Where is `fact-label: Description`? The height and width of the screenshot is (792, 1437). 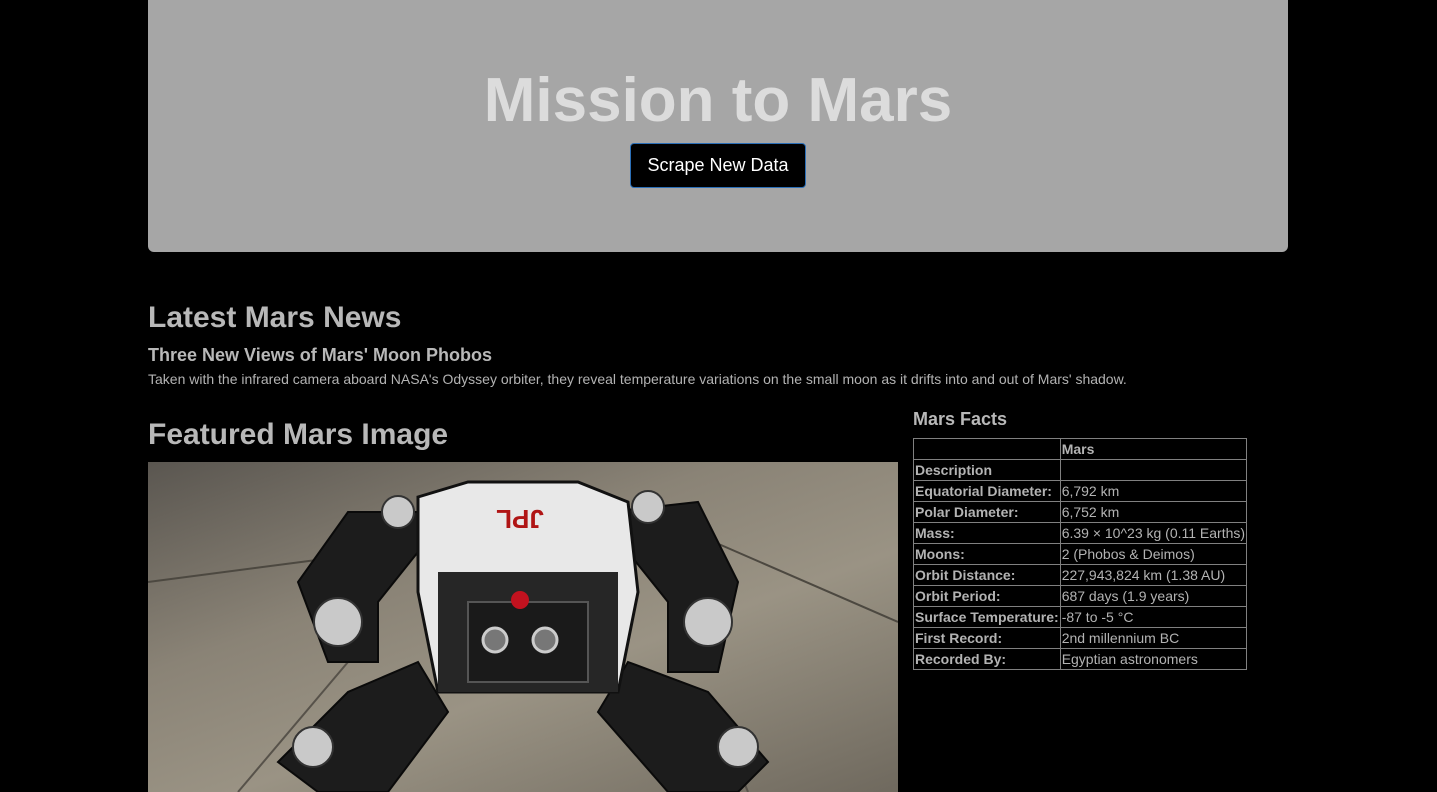 fact-label: Description is located at coordinates (987, 470).